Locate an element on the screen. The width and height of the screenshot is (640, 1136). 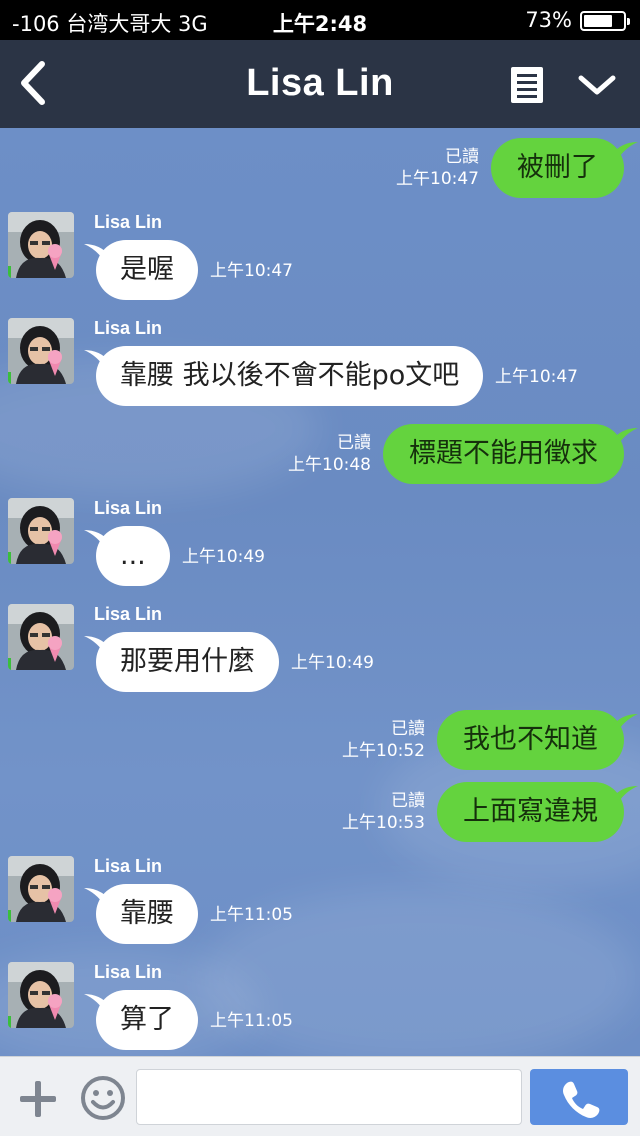
incoming-message-bubble: 那要用什麼 is located at coordinates (187, 662).